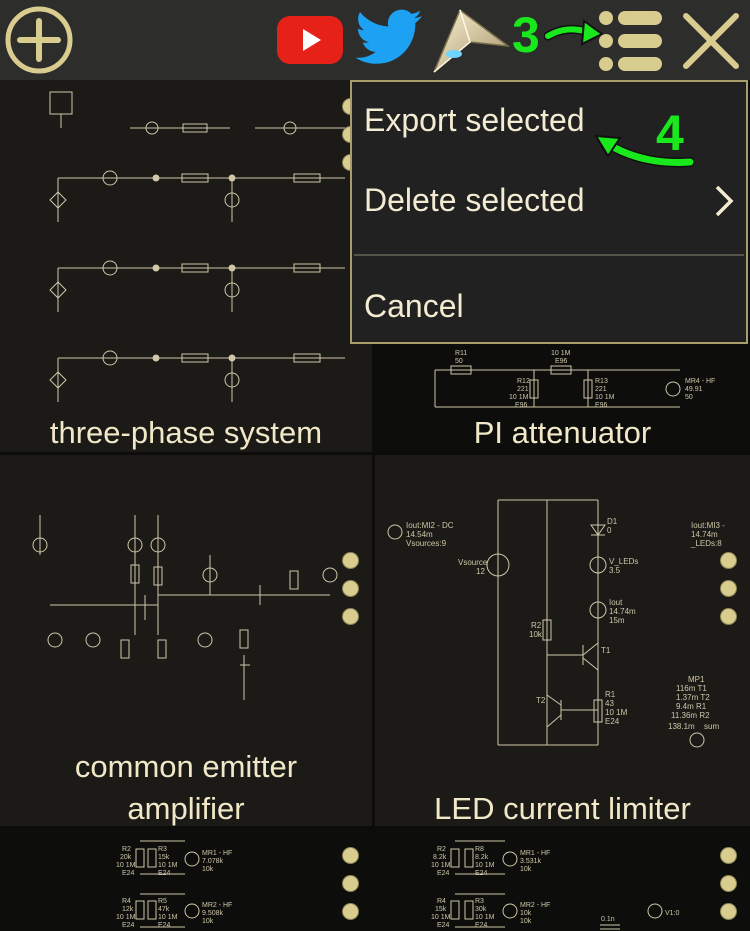 This screenshot has width=750, height=931. I want to click on svg-text: T1, so click(606, 650).